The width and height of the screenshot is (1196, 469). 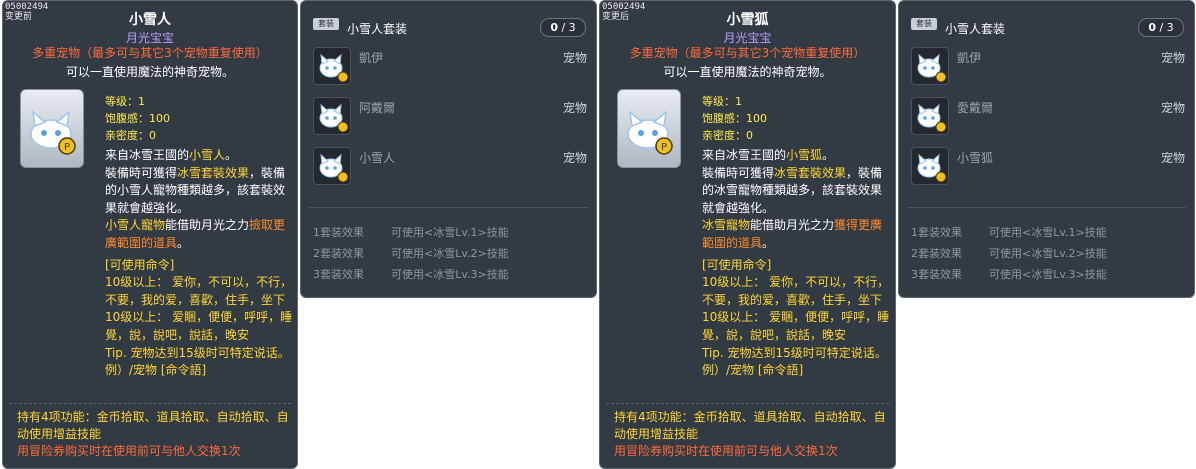 I want to click on set-item: 小雪狐 宠物, so click(x=1051, y=167).